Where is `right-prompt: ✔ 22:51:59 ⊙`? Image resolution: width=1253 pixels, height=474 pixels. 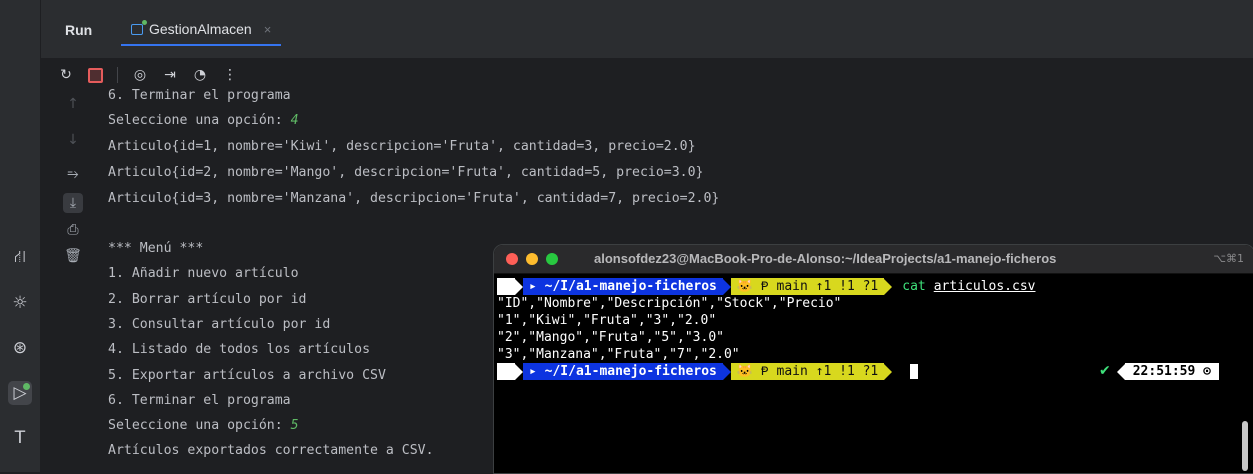 right-prompt: ✔ 22:51:59 ⊙ is located at coordinates (1159, 371).